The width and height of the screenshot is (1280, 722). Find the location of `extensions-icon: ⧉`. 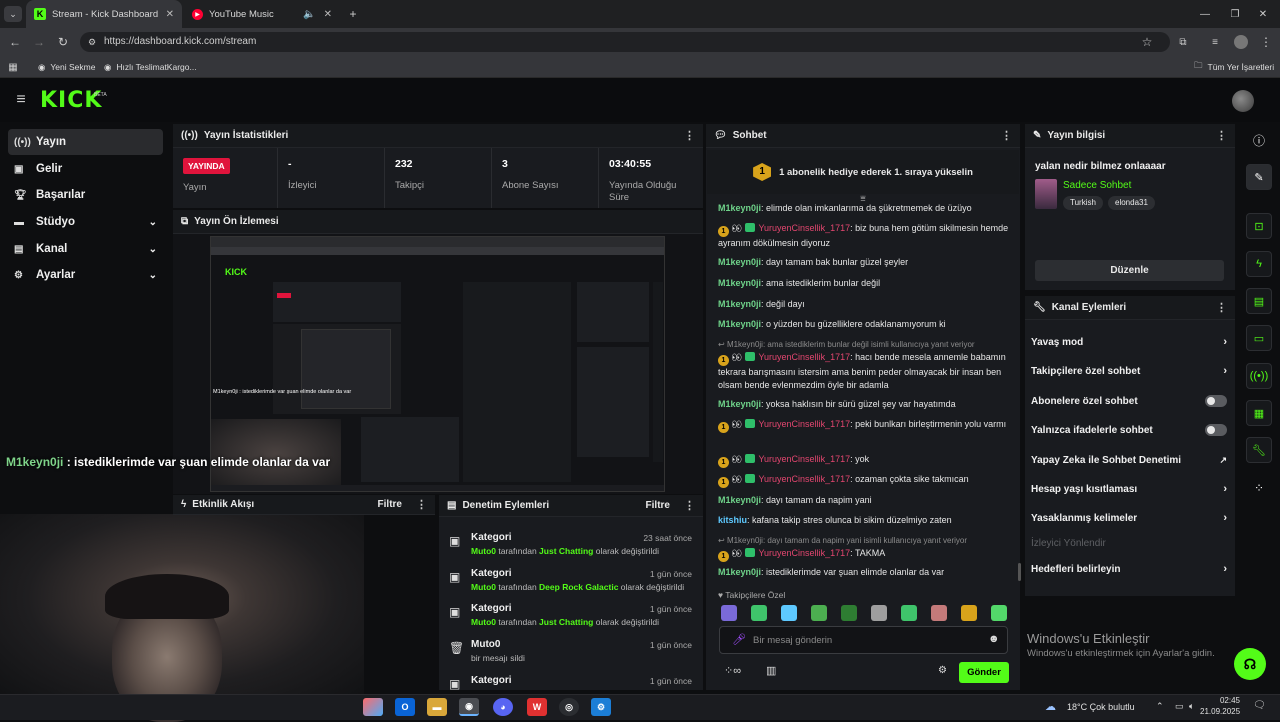

extensions-icon: ⧉ is located at coordinates (1183, 42).